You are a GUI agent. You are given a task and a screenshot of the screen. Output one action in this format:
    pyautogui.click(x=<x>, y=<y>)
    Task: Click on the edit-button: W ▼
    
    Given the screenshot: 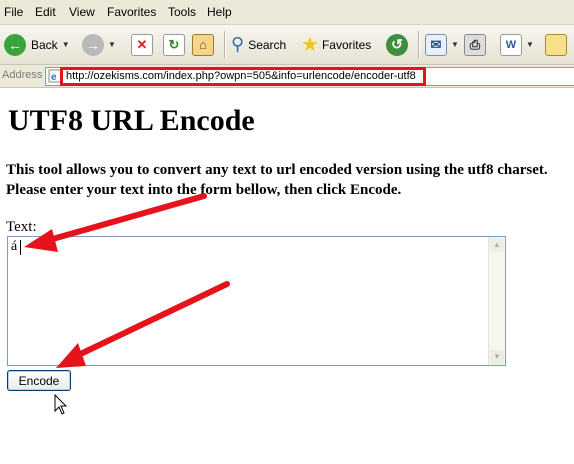 What is the action you would take?
    pyautogui.click(x=517, y=44)
    